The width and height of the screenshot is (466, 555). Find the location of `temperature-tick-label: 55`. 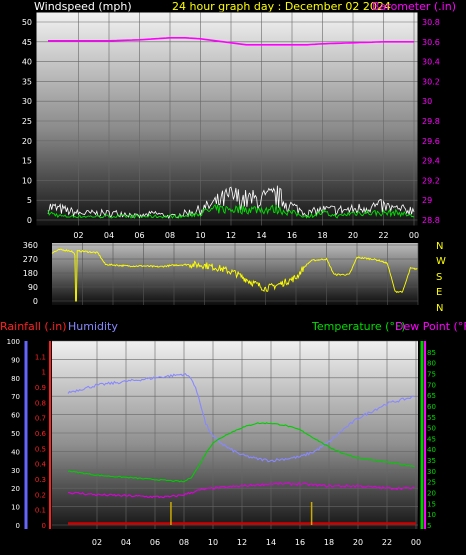

temperature-tick-label: 55 is located at coordinates (431, 418).